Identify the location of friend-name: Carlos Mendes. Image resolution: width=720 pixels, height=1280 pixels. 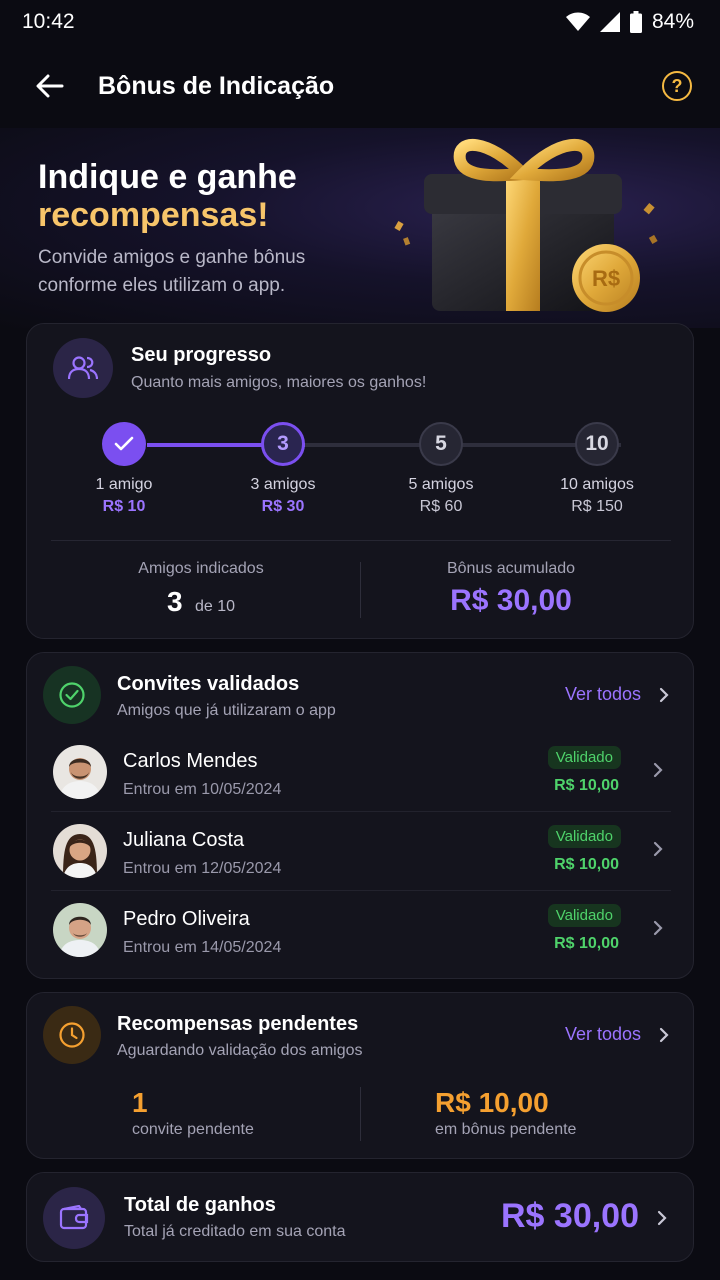
(190, 761).